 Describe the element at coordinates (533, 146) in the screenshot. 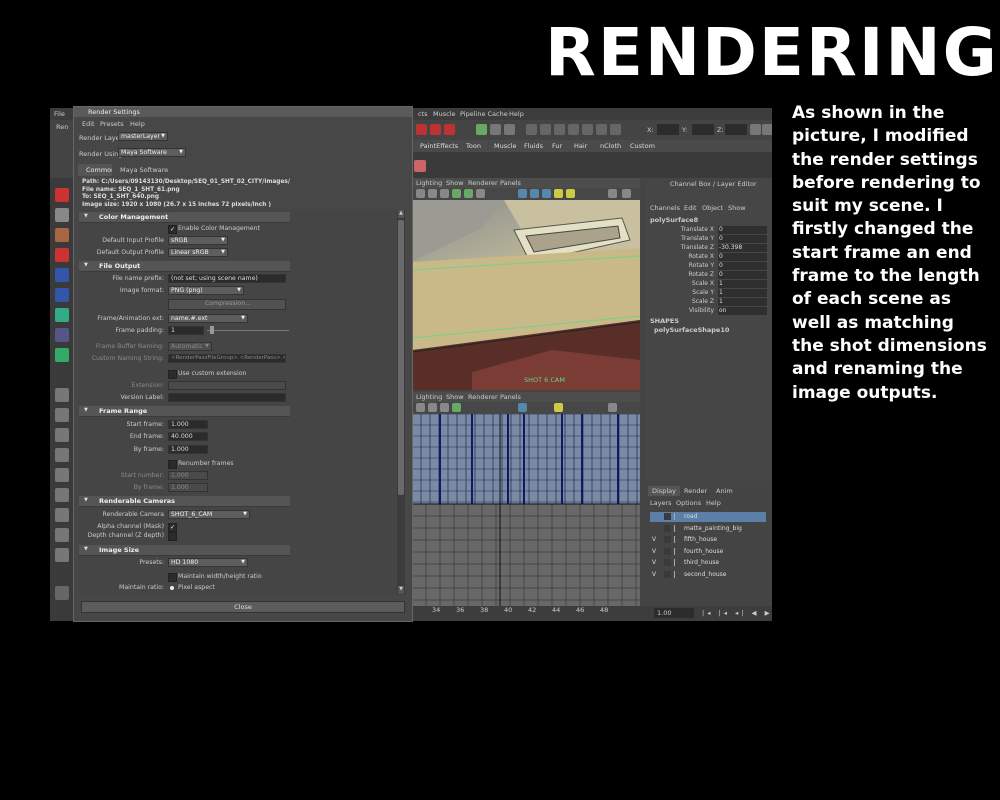

I see `shelf-tab-fluids: Fluids` at that location.